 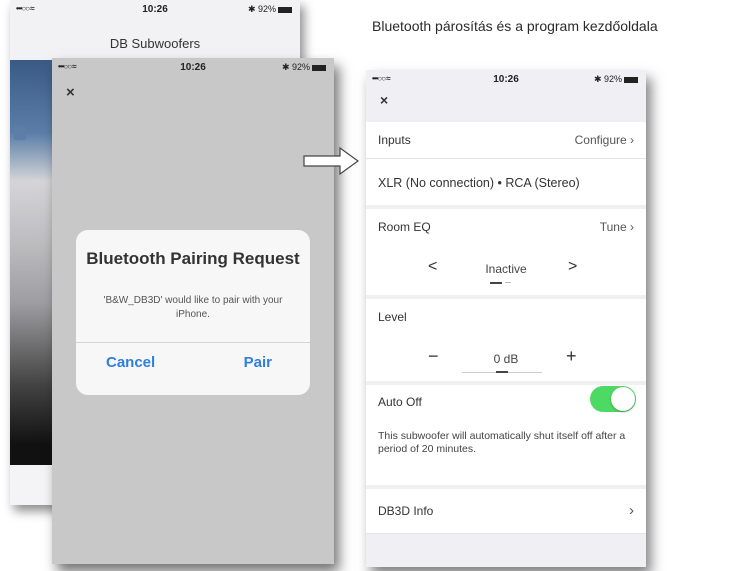 What do you see at coordinates (258, 362) in the screenshot?
I see `pair-button: Pair` at bounding box center [258, 362].